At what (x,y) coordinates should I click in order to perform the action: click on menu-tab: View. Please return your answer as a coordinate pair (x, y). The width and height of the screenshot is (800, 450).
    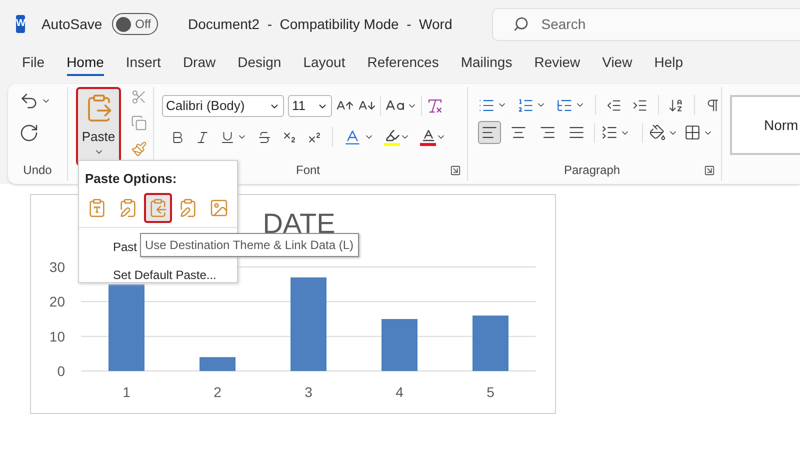
    Looking at the image, I should click on (617, 64).